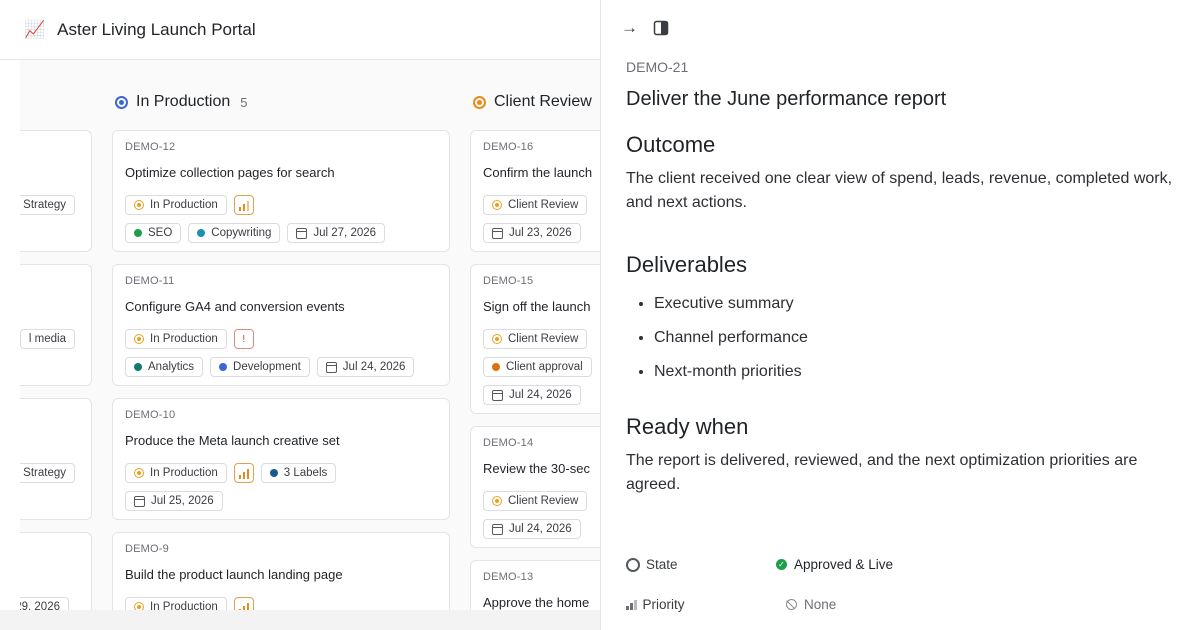 The image size is (1200, 630). I want to click on horizontal-scrollbar, so click(300, 620).